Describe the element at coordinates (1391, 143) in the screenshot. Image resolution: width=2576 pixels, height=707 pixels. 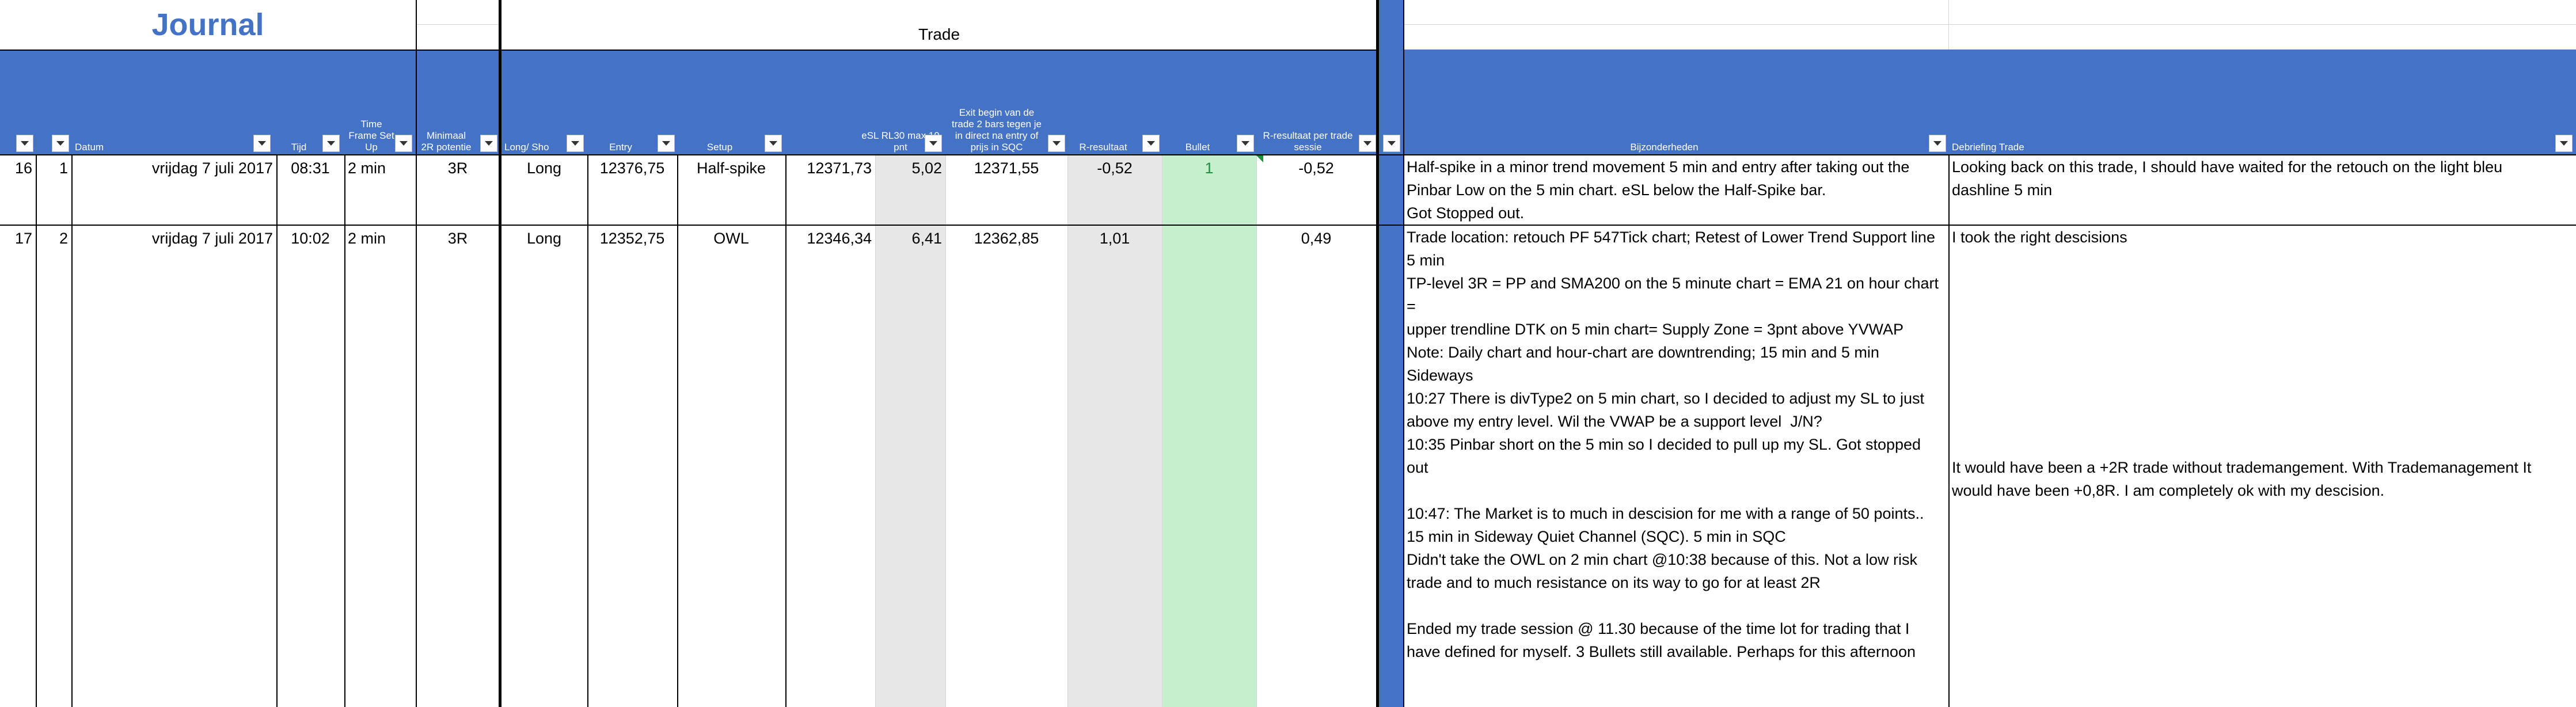
I see `filter-button-separator` at that location.